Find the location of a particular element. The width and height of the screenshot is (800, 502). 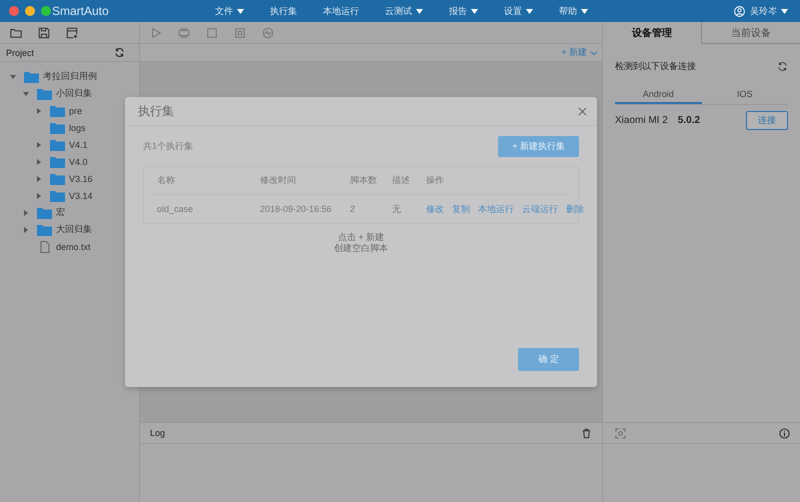

tree-item: 考拉回归用例 is located at coordinates (70, 76).